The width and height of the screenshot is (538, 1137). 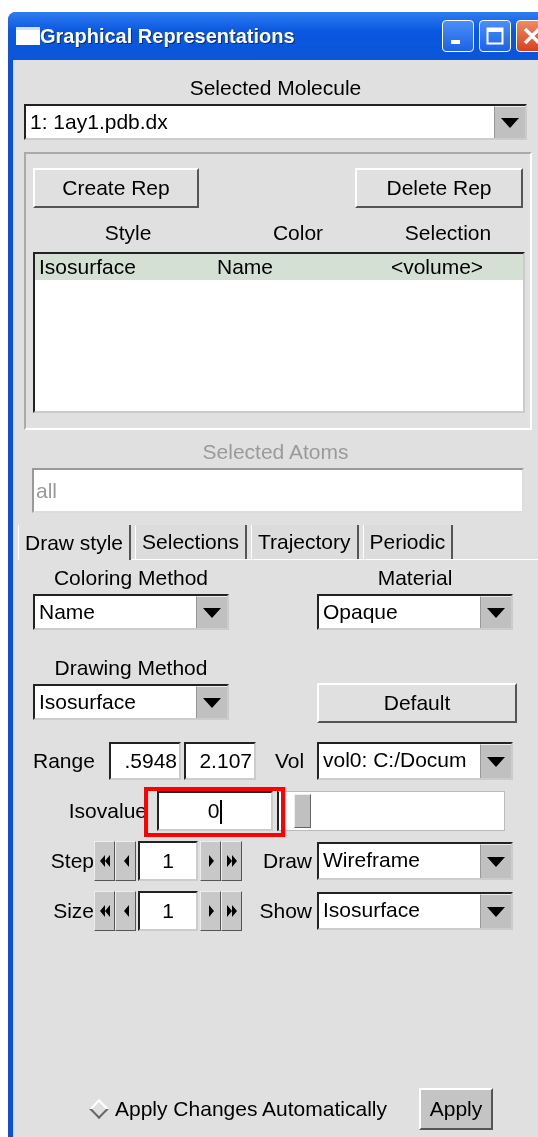 I want to click on minimize-icon, so click(x=455, y=42).